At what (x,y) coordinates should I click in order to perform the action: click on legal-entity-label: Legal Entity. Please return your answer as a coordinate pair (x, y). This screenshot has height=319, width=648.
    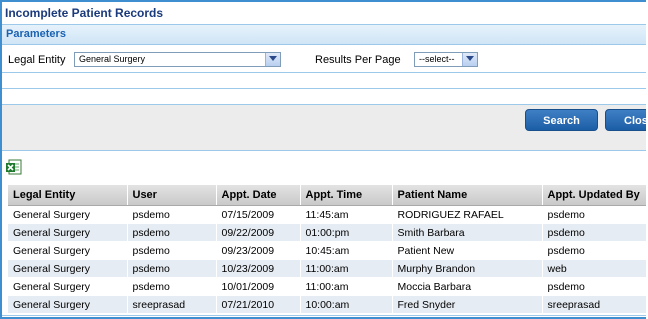
    Looking at the image, I should click on (37, 60).